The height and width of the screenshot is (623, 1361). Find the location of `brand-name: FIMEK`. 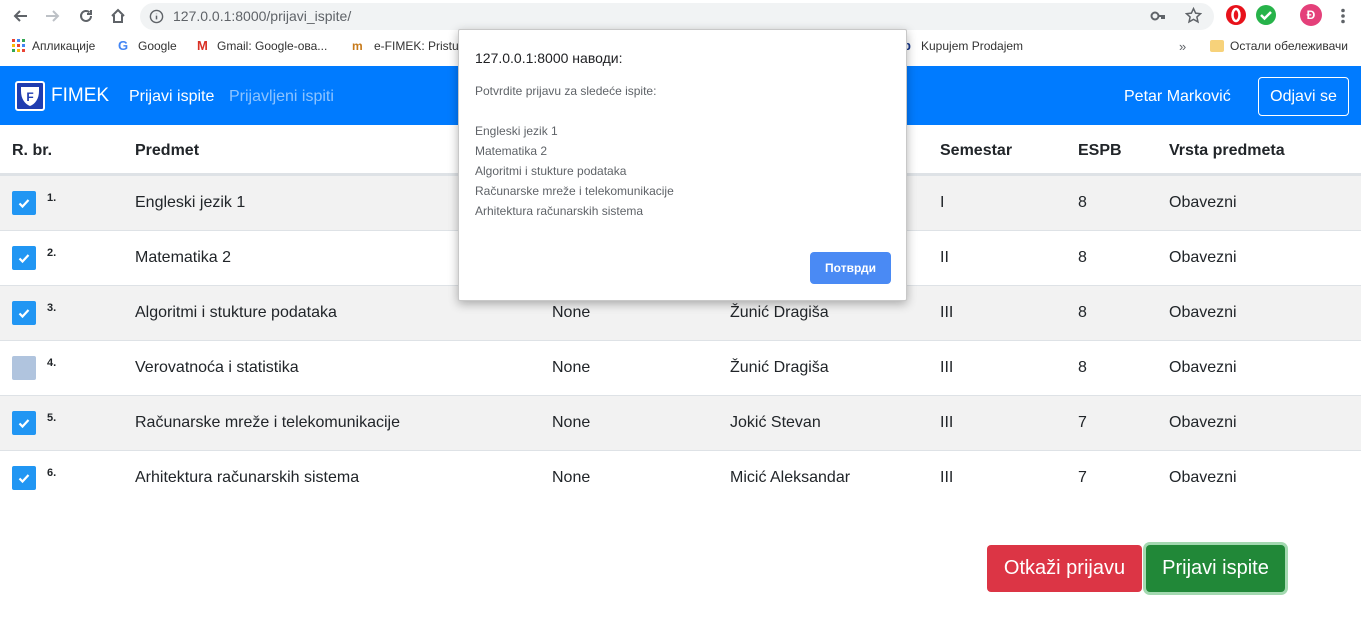

brand-name: FIMEK is located at coordinates (80, 96).